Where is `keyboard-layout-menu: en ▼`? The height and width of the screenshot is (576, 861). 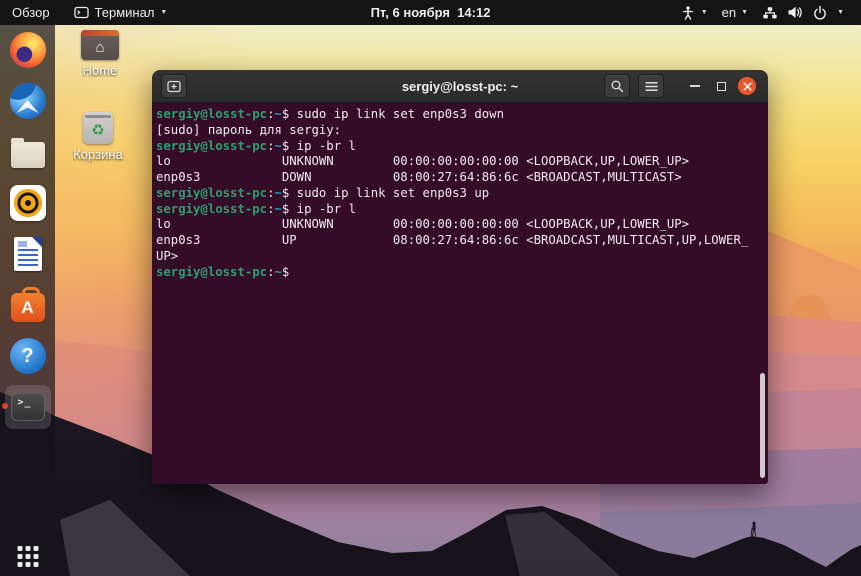 keyboard-layout-menu: en ▼ is located at coordinates (735, 12).